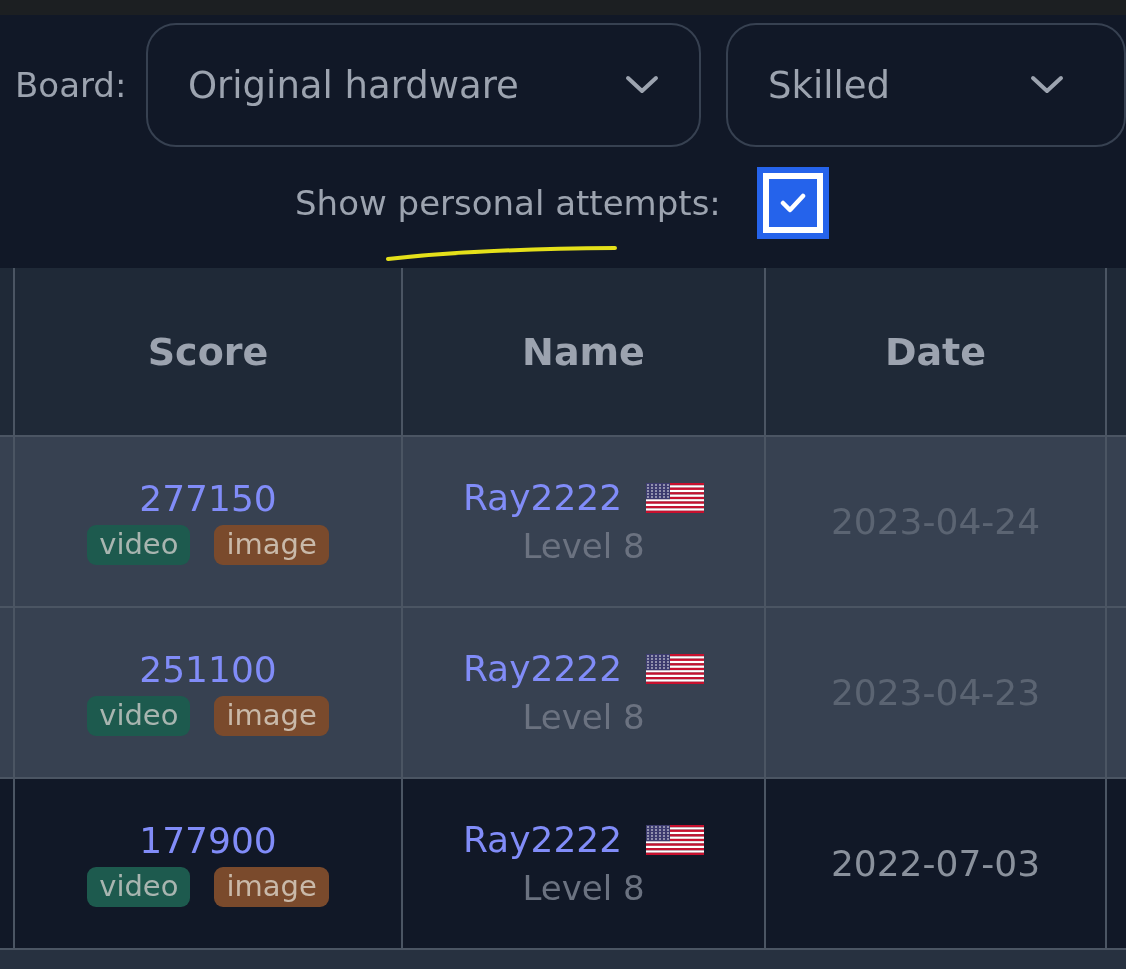 The width and height of the screenshot is (1126, 969). I want to click on column-header: Score, so click(208, 351).